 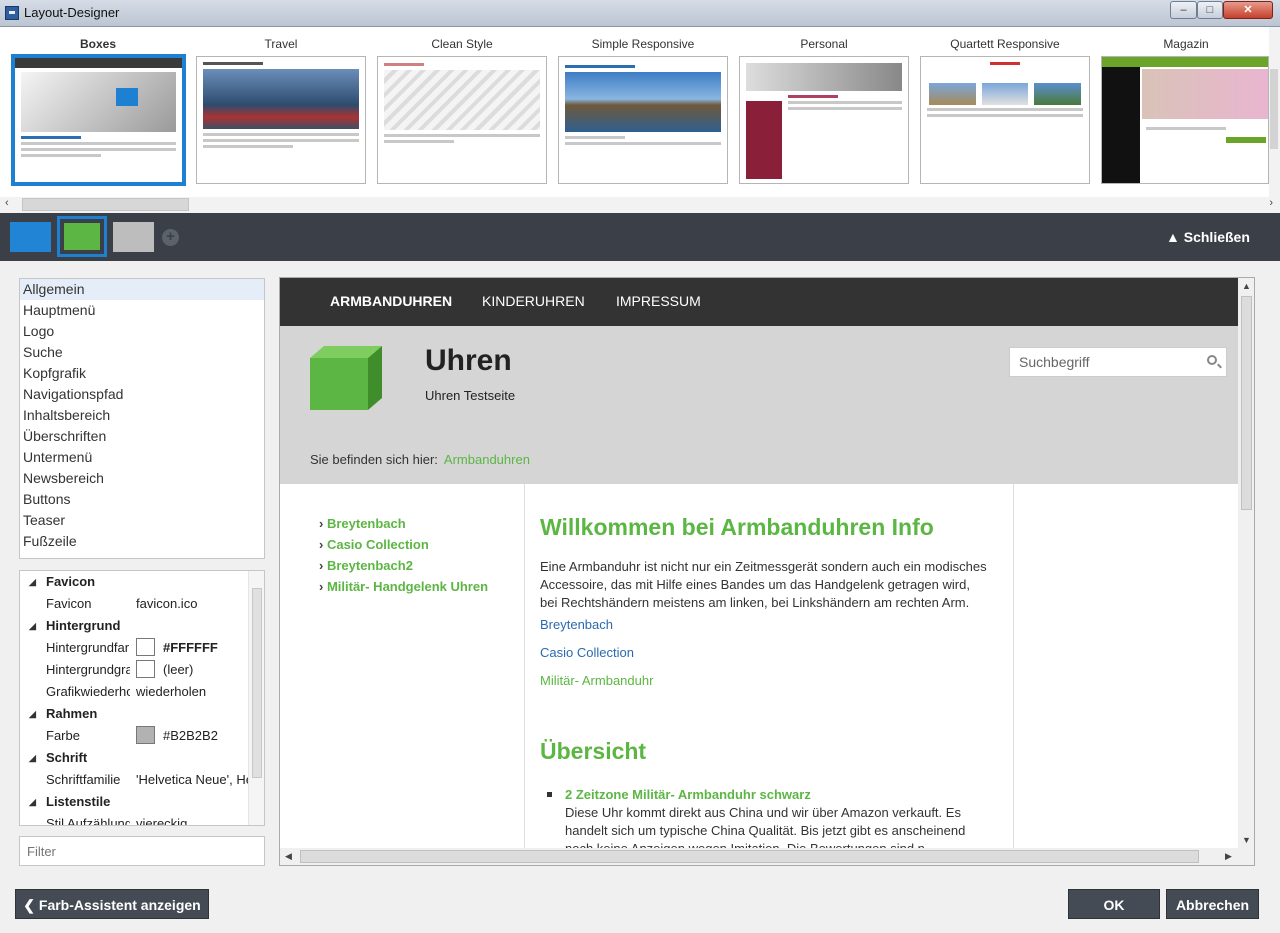 What do you see at coordinates (119, 905) in the screenshot?
I see `color-assistant-label: Farb-Assistent anzeigen` at bounding box center [119, 905].